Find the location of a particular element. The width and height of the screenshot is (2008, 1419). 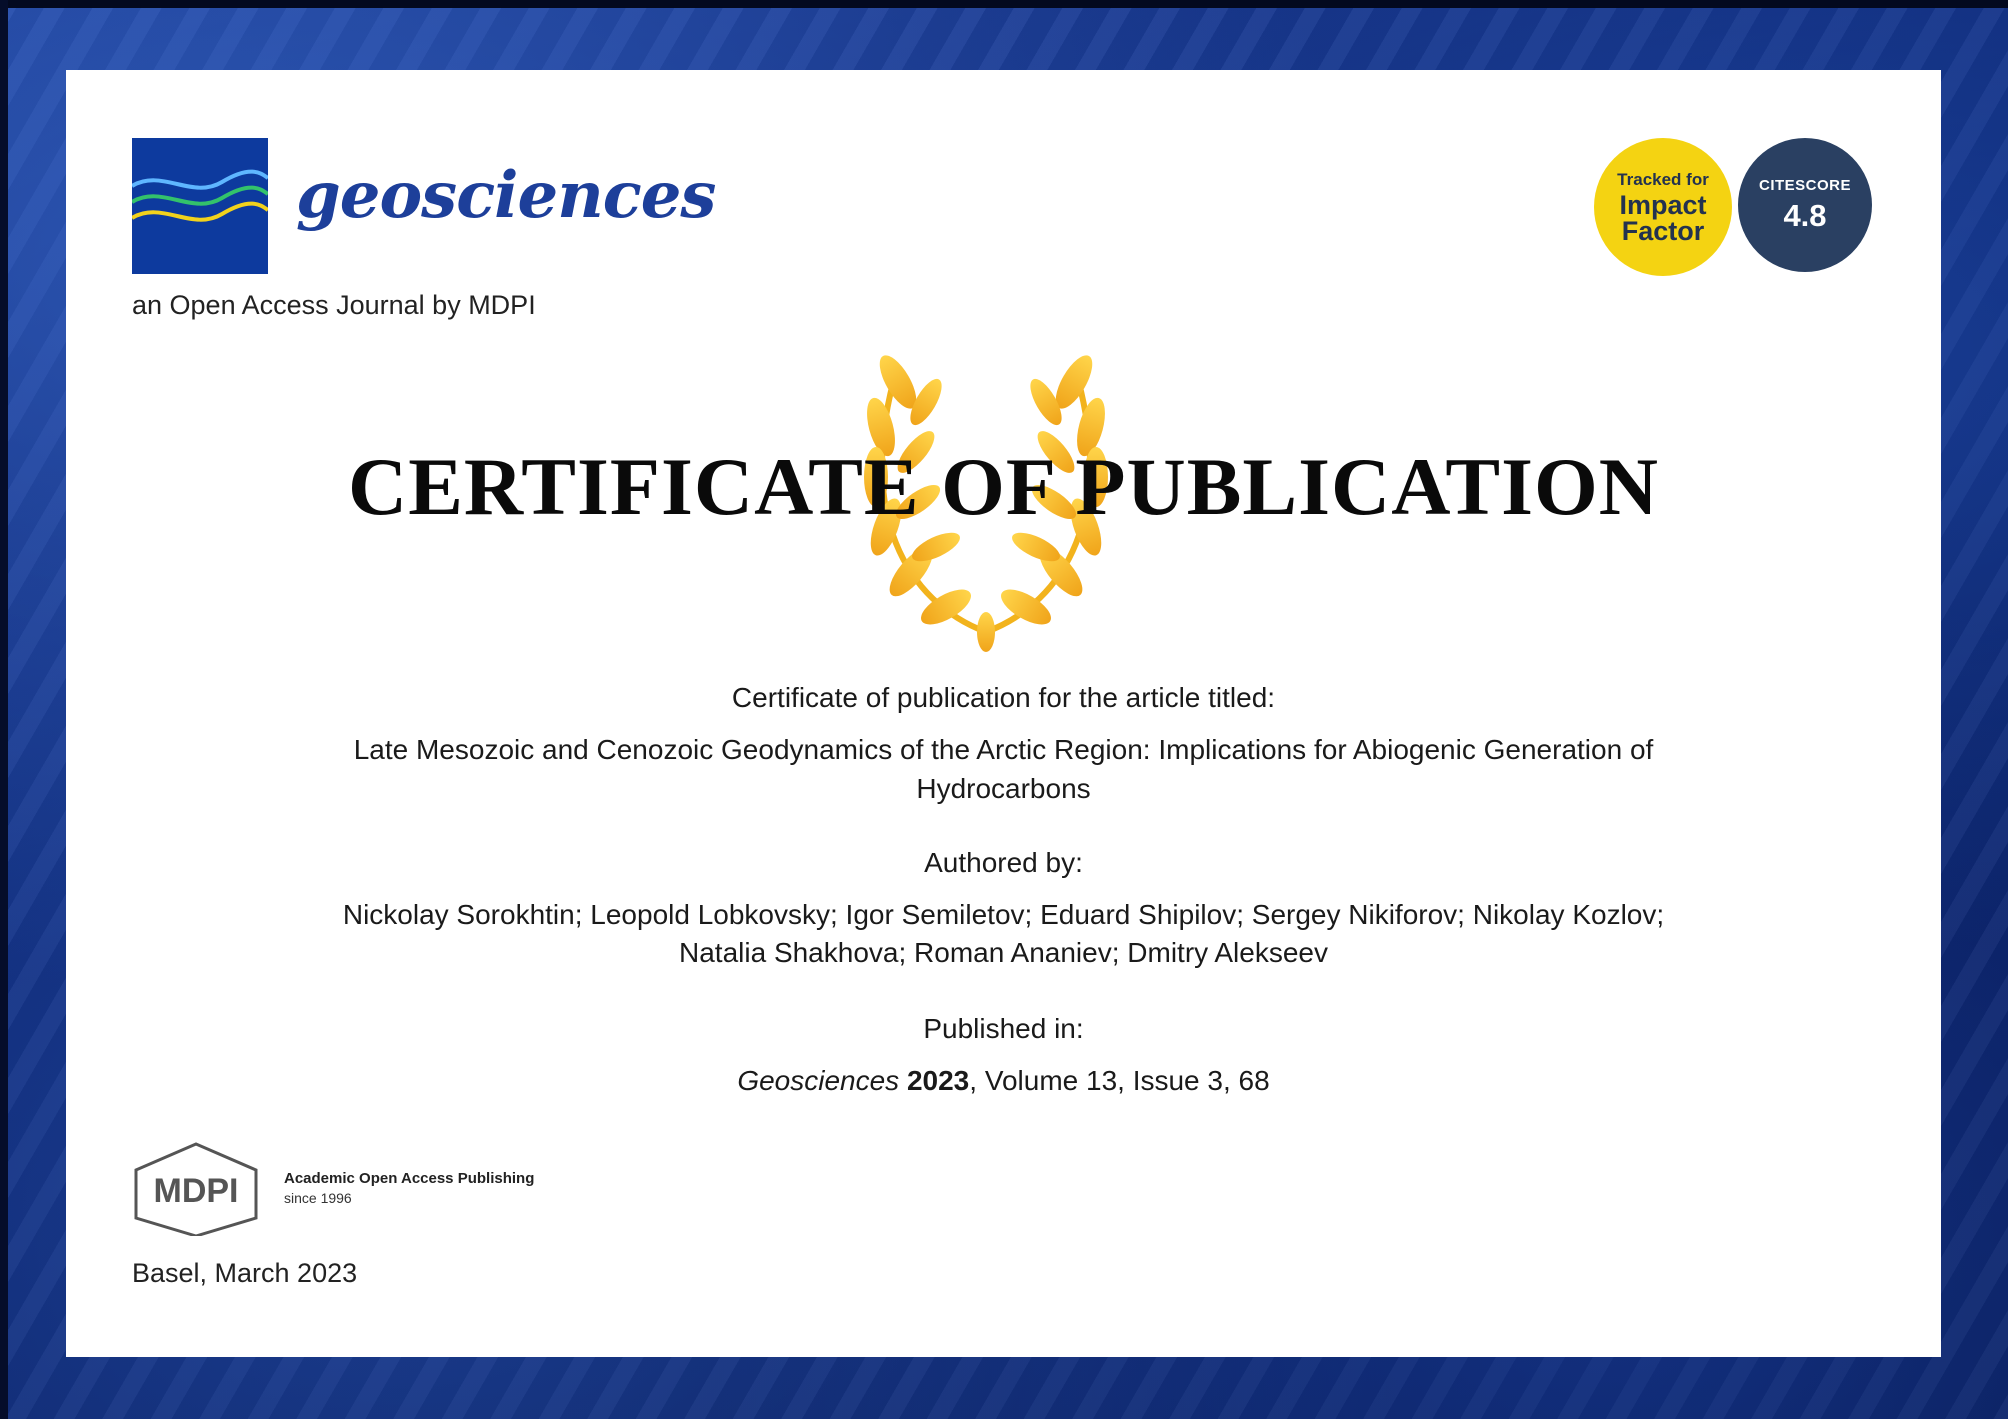

geosciences-logo-icon is located at coordinates (200, 206).